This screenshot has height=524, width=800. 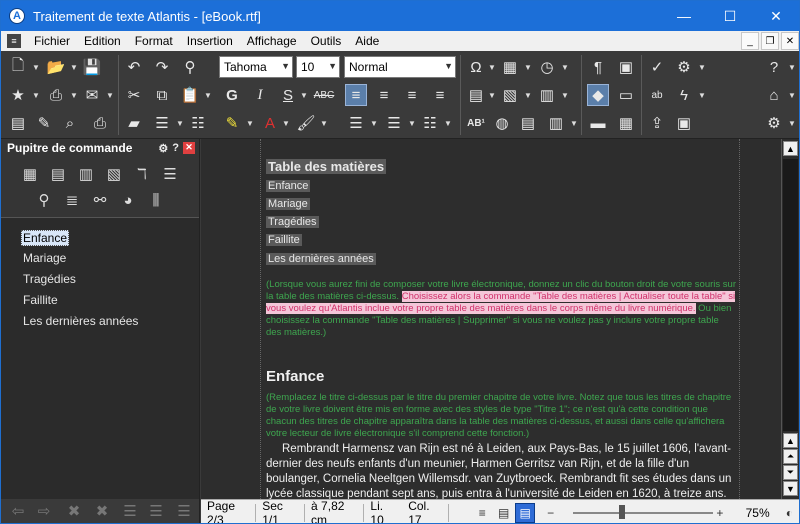 I want to click on globe-web-icon: ◍, so click(x=502, y=123).